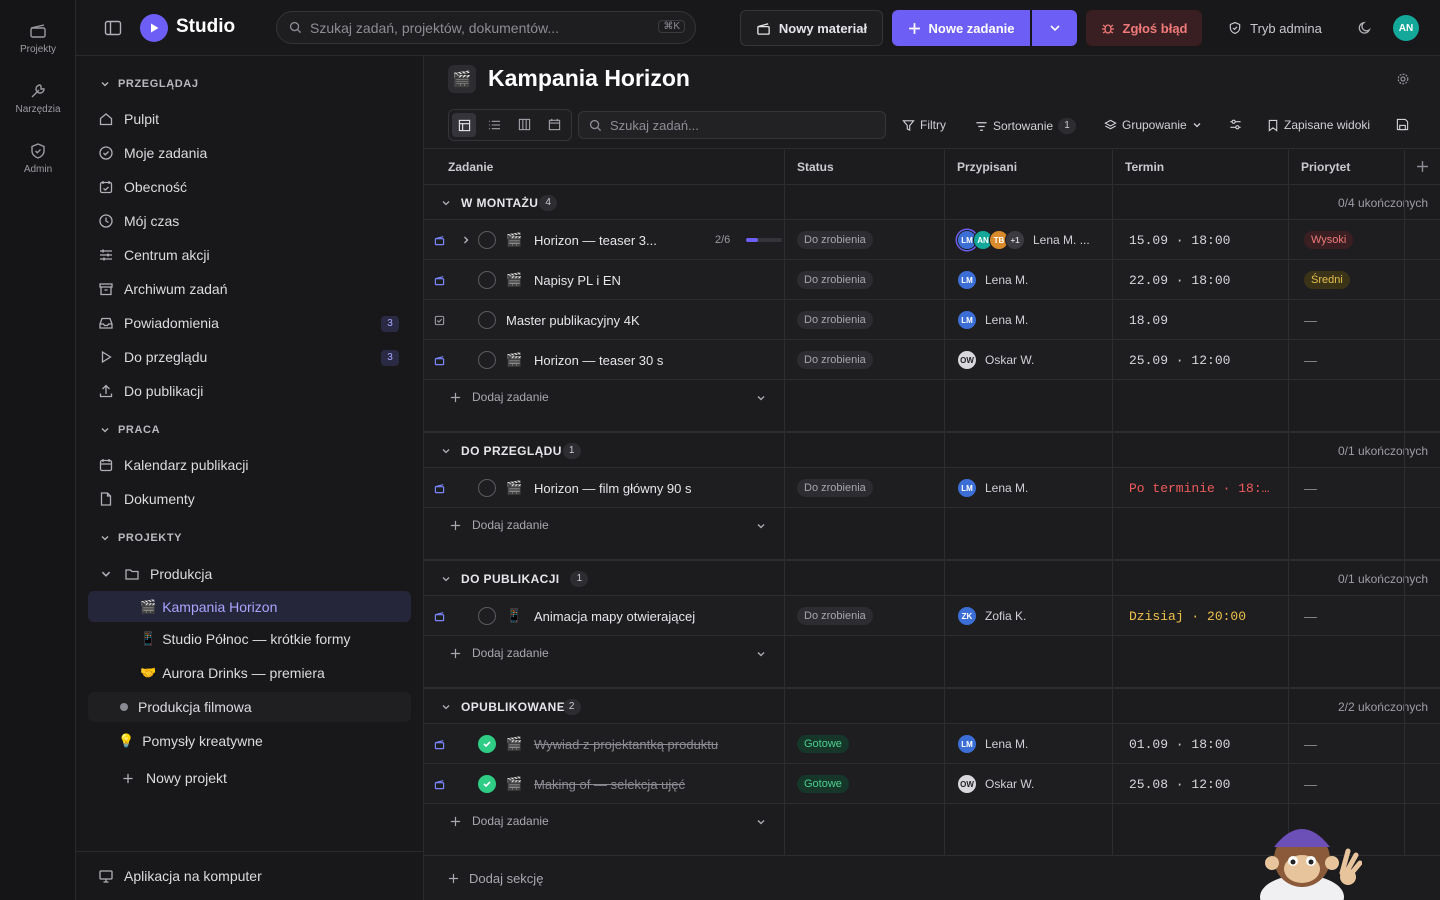 This screenshot has height=900, width=1440. What do you see at coordinates (470, 167) in the screenshot?
I see `column-header-task: Zadanie` at bounding box center [470, 167].